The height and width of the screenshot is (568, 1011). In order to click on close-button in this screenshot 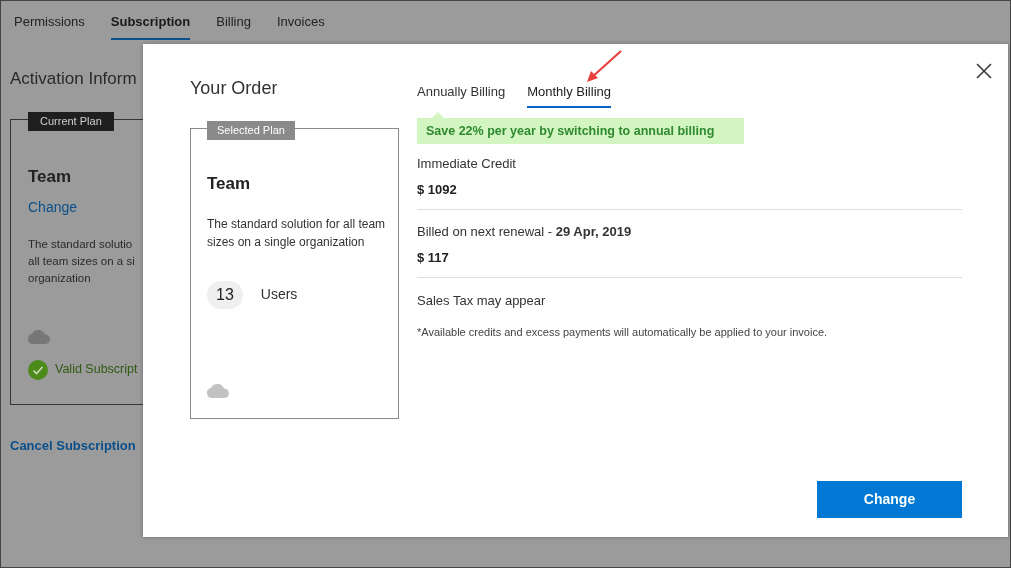, I will do `click(984, 71)`.